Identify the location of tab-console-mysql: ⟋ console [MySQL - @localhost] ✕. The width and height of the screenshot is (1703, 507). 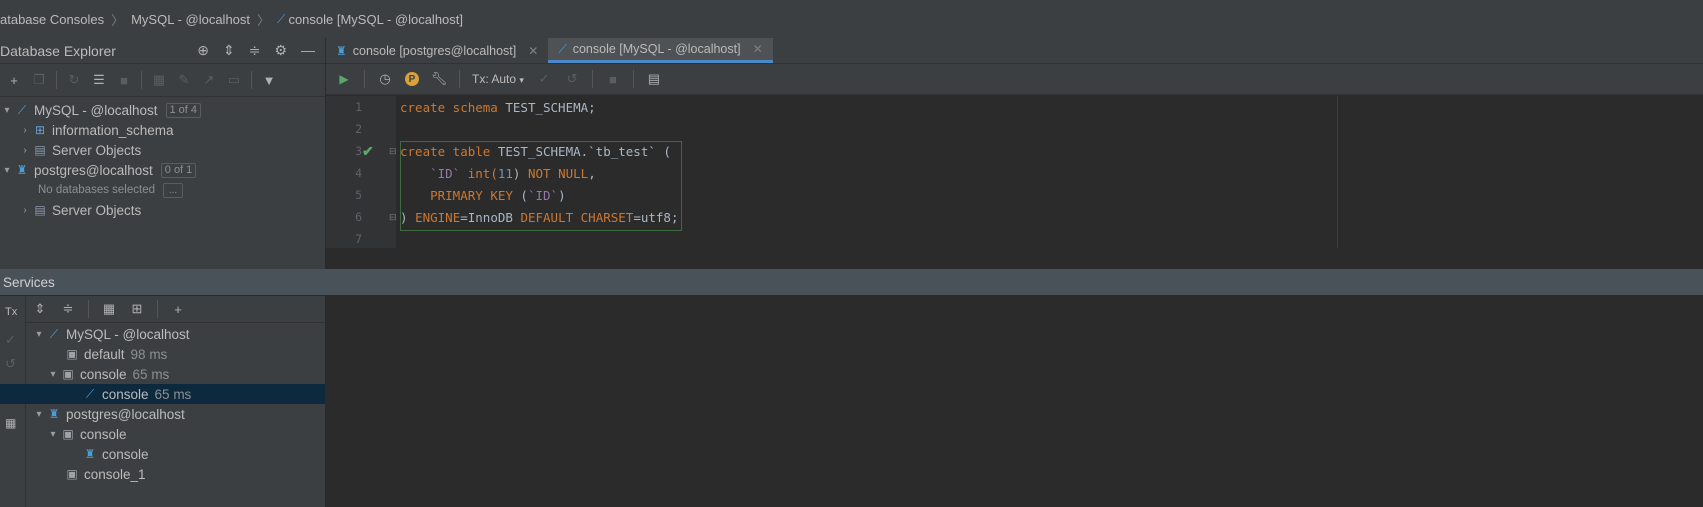
(660, 50).